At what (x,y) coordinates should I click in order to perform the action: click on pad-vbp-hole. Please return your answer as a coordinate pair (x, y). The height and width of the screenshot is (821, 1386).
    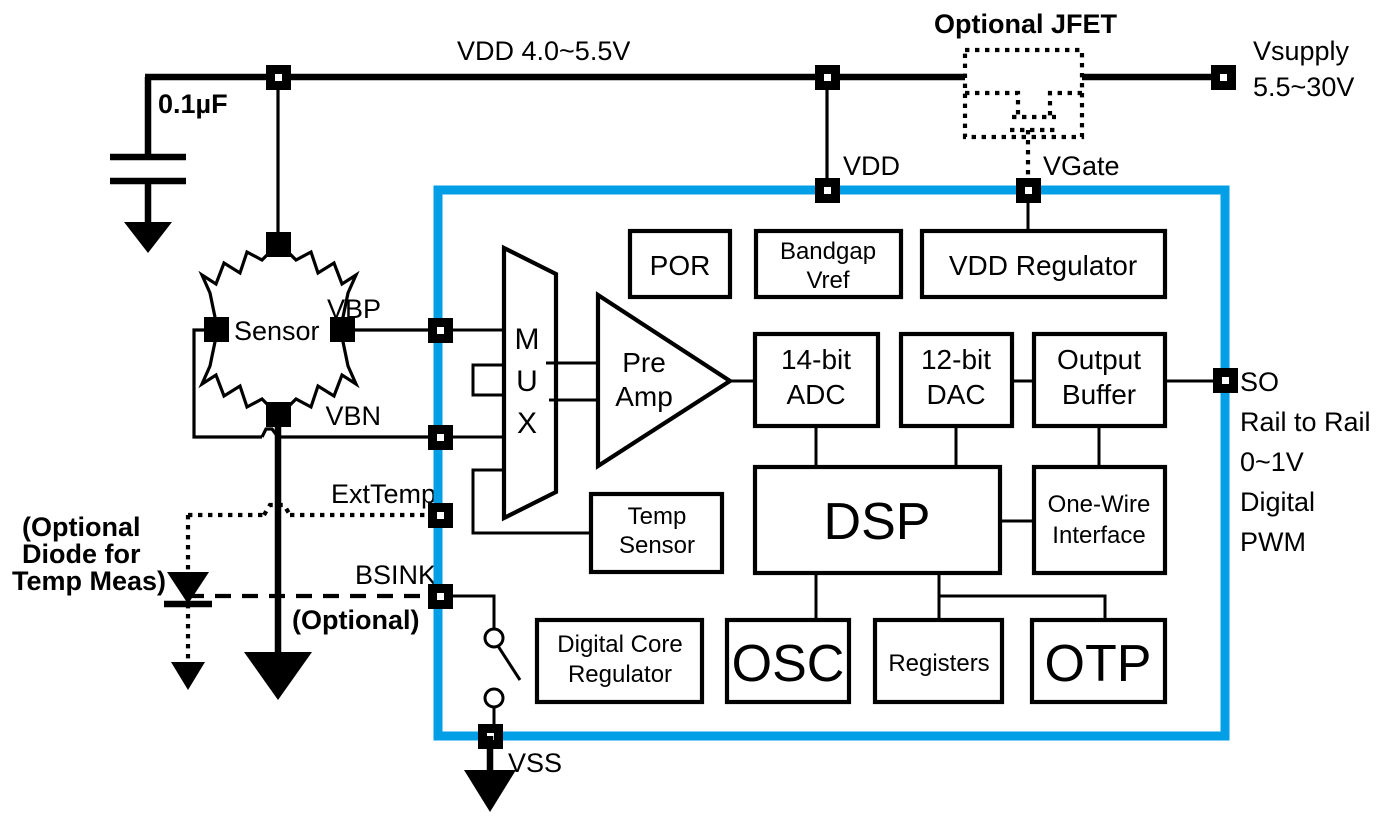
    Looking at the image, I should click on (440, 330).